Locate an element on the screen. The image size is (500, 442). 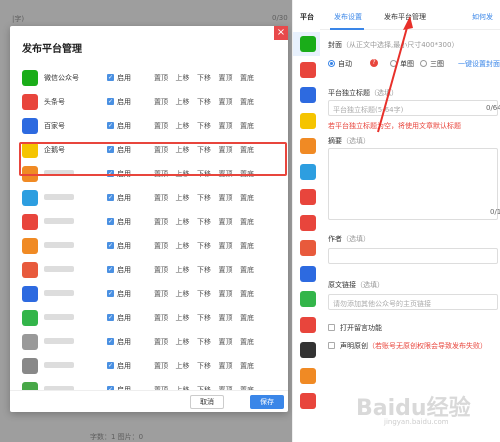
bilibili-icon is located at coordinates (308, 350).